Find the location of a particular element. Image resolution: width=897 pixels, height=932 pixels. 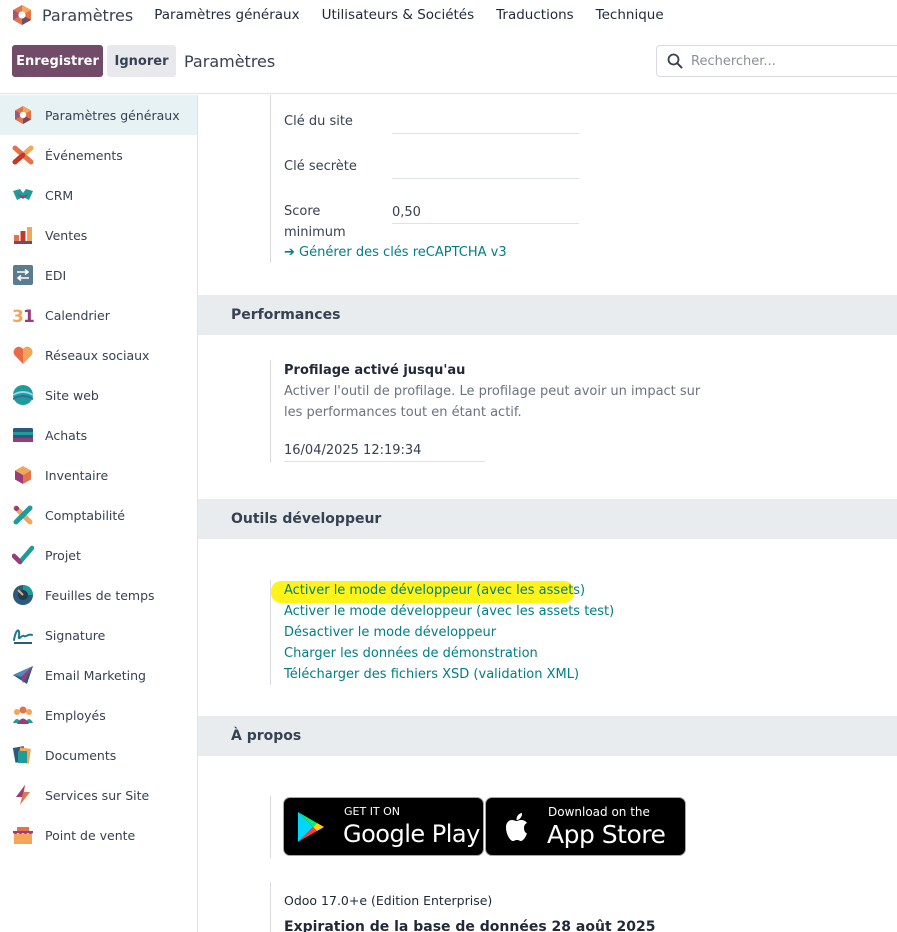

sidebar-item-project: Projet is located at coordinates (98, 555).